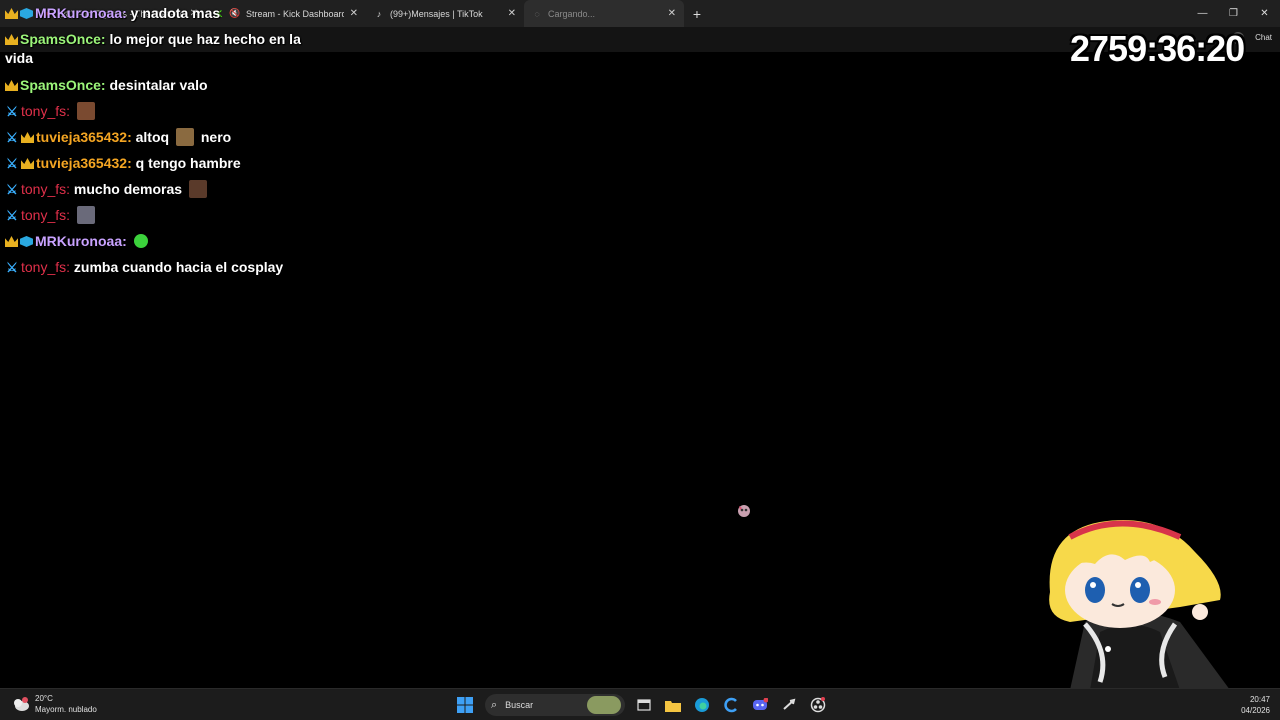 The image size is (1280, 720). What do you see at coordinates (555, 705) in the screenshot?
I see `taskbar-search: ⌕ Buscar` at bounding box center [555, 705].